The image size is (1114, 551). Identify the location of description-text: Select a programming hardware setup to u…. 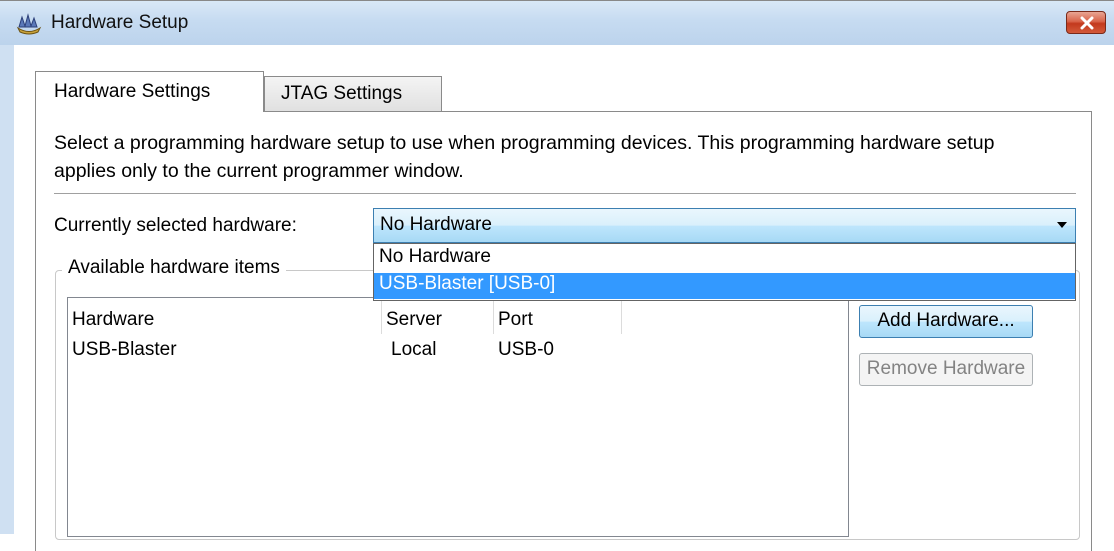
(524, 157).